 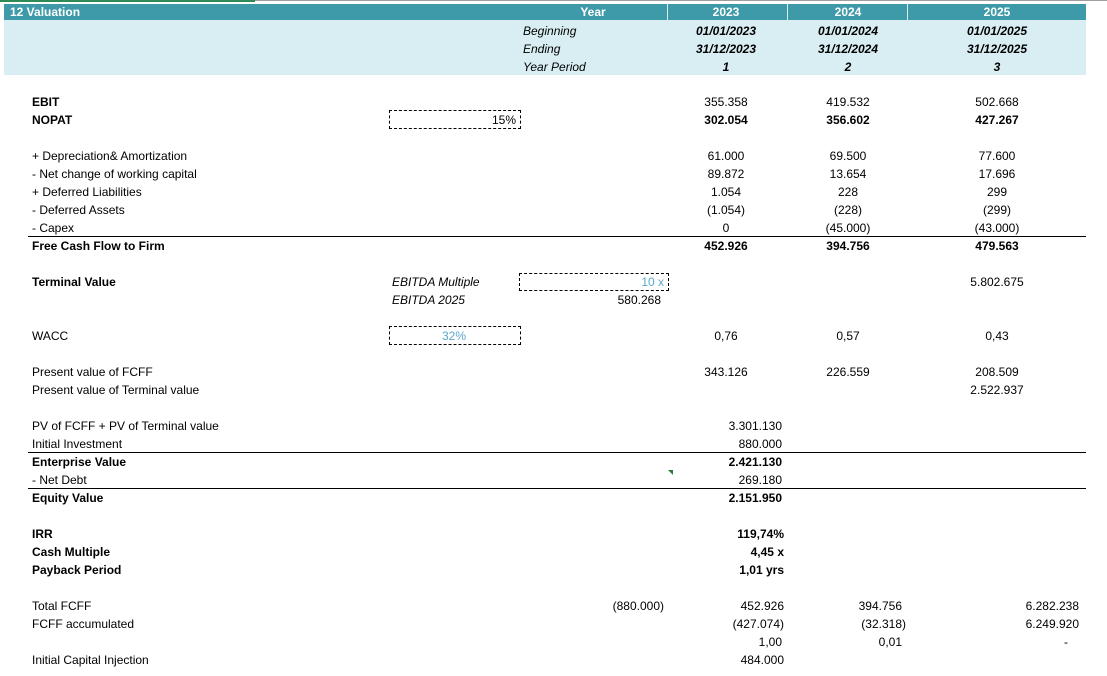 I want to click on adj-value: 1.054, so click(x=726, y=192).